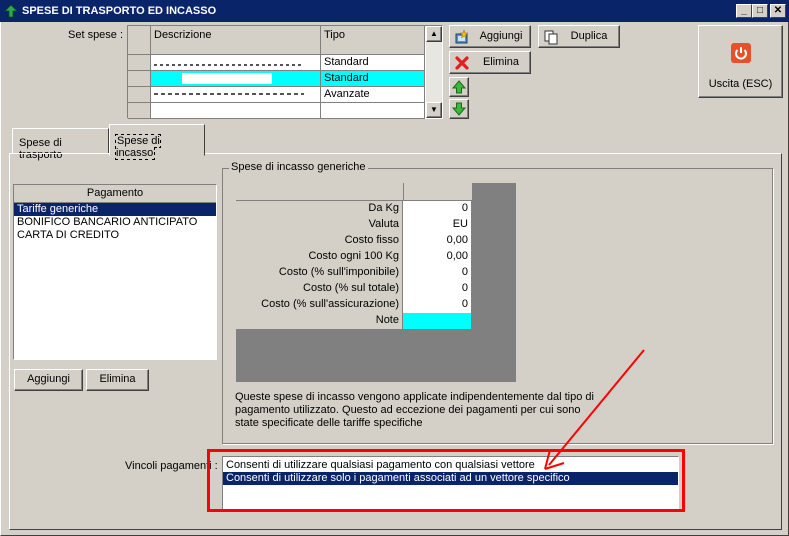  I want to click on col-header-tipo: Tipo, so click(373, 40).